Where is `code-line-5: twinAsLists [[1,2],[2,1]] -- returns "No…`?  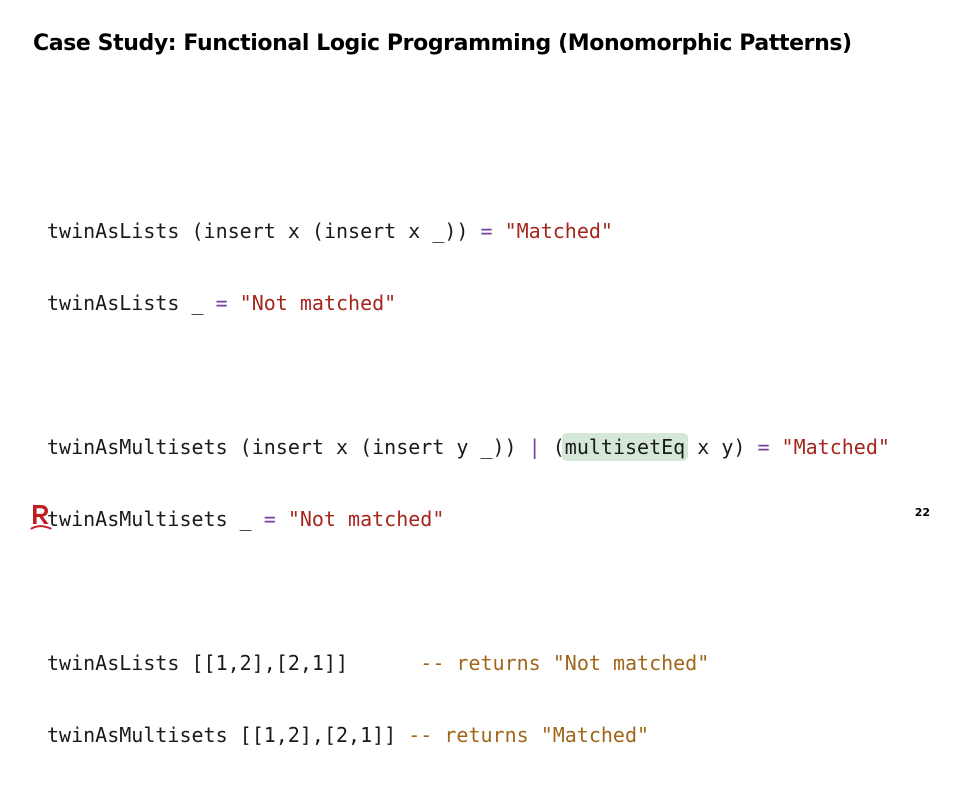
code-line-5: twinAsLists [[1,2],[2,1]] -- returns "No… is located at coordinates (468, 663).